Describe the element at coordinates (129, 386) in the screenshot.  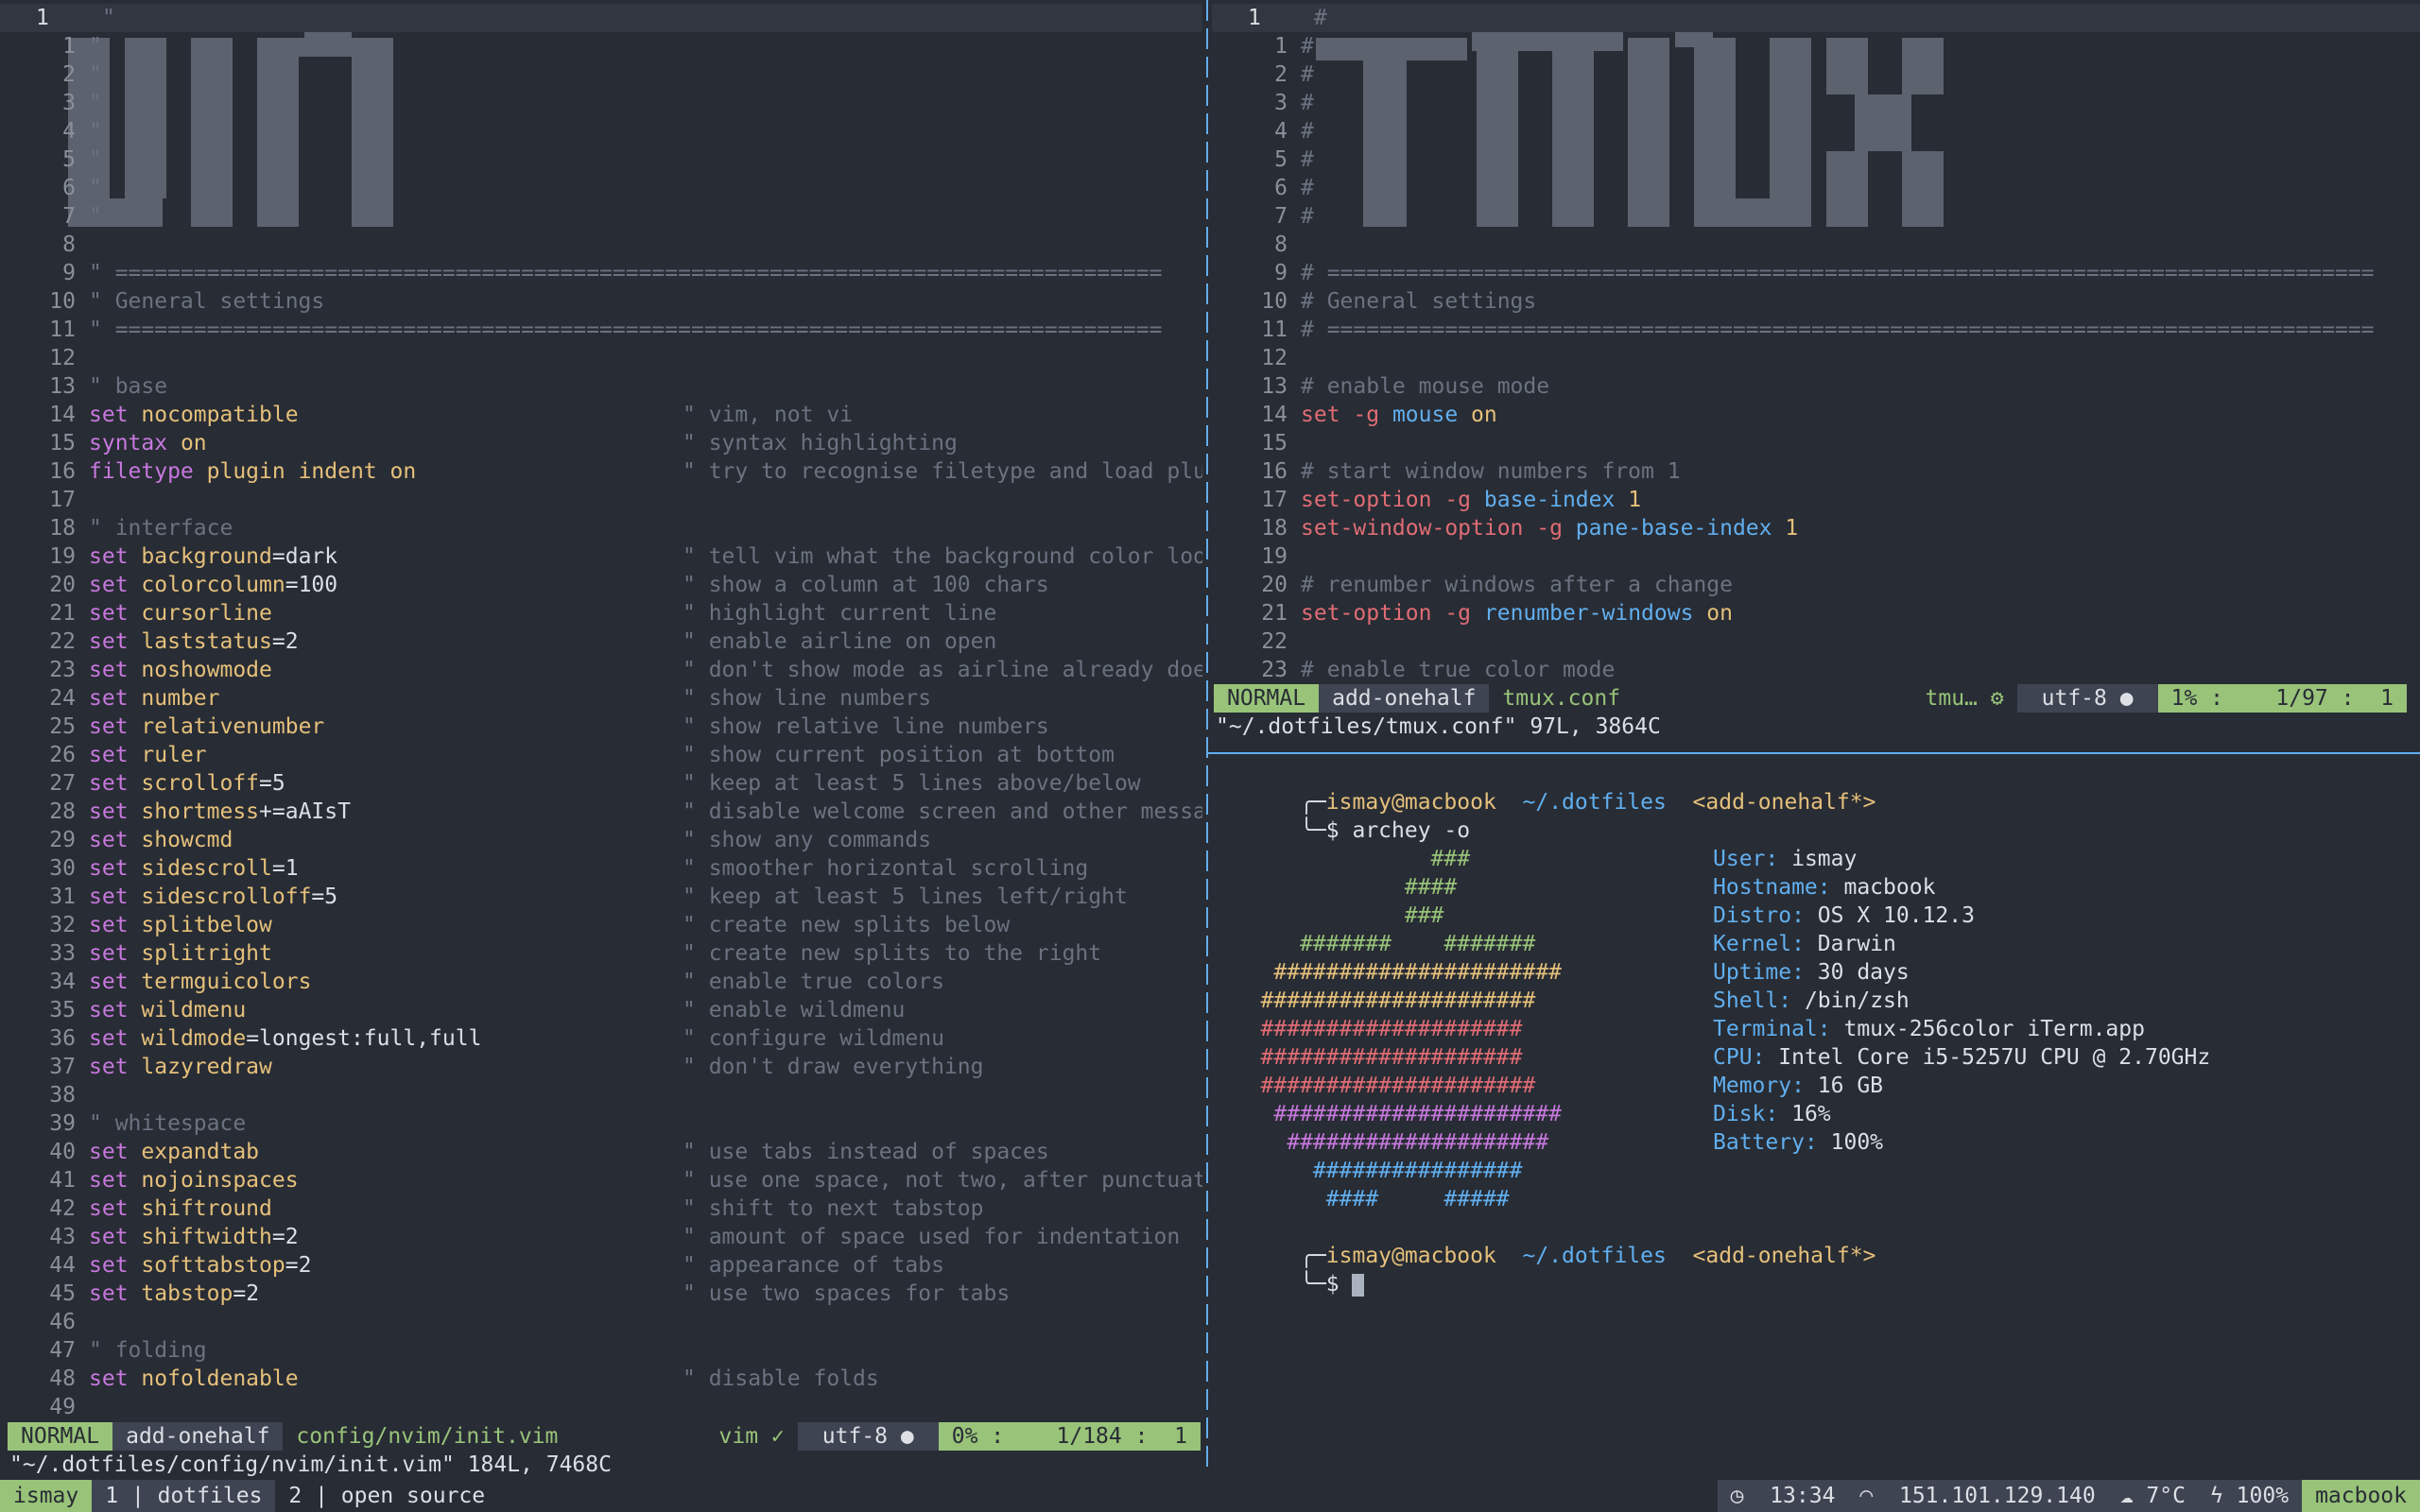
I see `comment: " base` at that location.